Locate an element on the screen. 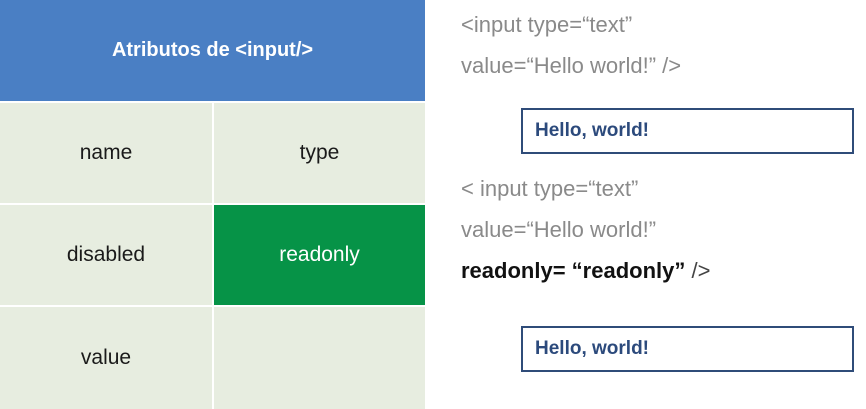 The image size is (866, 409). code2-line3: readonly= “readonly” /> is located at coordinates (585, 271).